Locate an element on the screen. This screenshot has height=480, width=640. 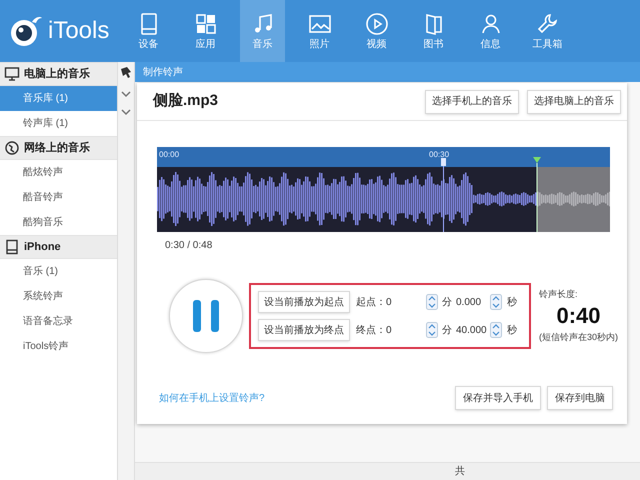
sidebar-item: 音乐 (1) is located at coordinates (58, 271).